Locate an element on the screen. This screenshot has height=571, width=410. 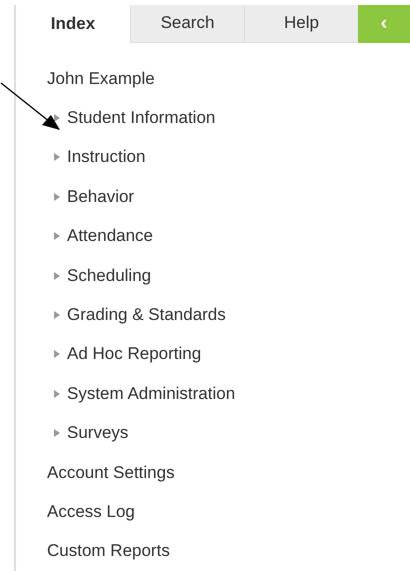
menu-item: Access Log is located at coordinates (91, 512).